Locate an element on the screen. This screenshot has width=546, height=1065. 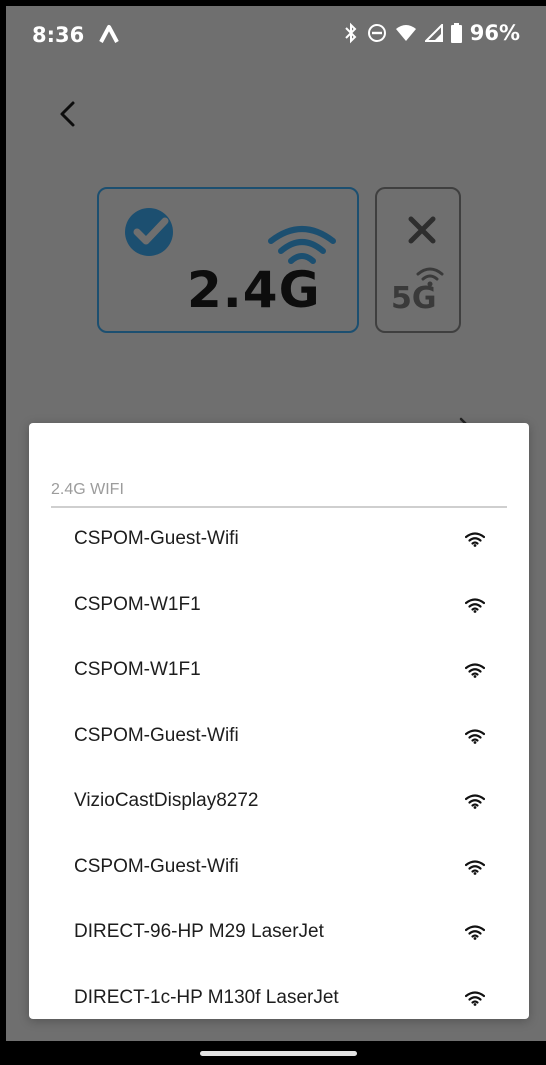
wifi-status-icon is located at coordinates (405, 33).